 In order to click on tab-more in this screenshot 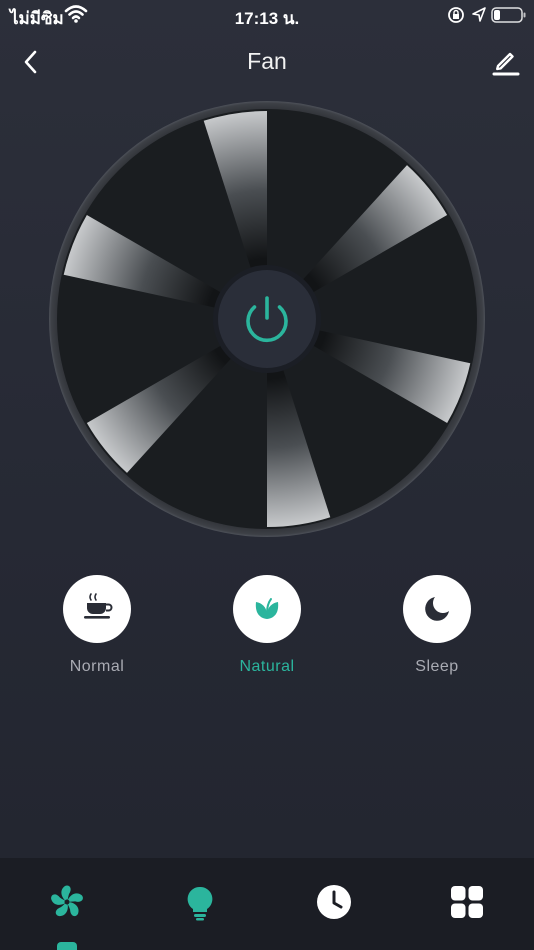, I will do `click(467, 902)`.